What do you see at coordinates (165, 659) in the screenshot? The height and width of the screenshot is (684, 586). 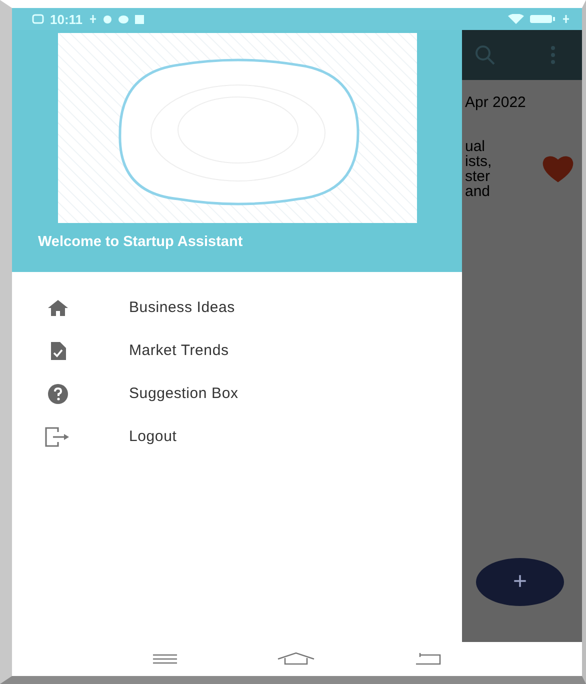 I see `recents-icon` at bounding box center [165, 659].